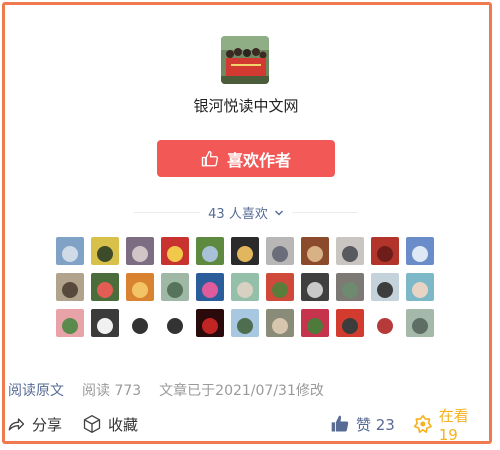 The width and height of the screenshot is (500, 450). Describe the element at coordinates (92, 424) in the screenshot. I see `cube-icon` at that location.